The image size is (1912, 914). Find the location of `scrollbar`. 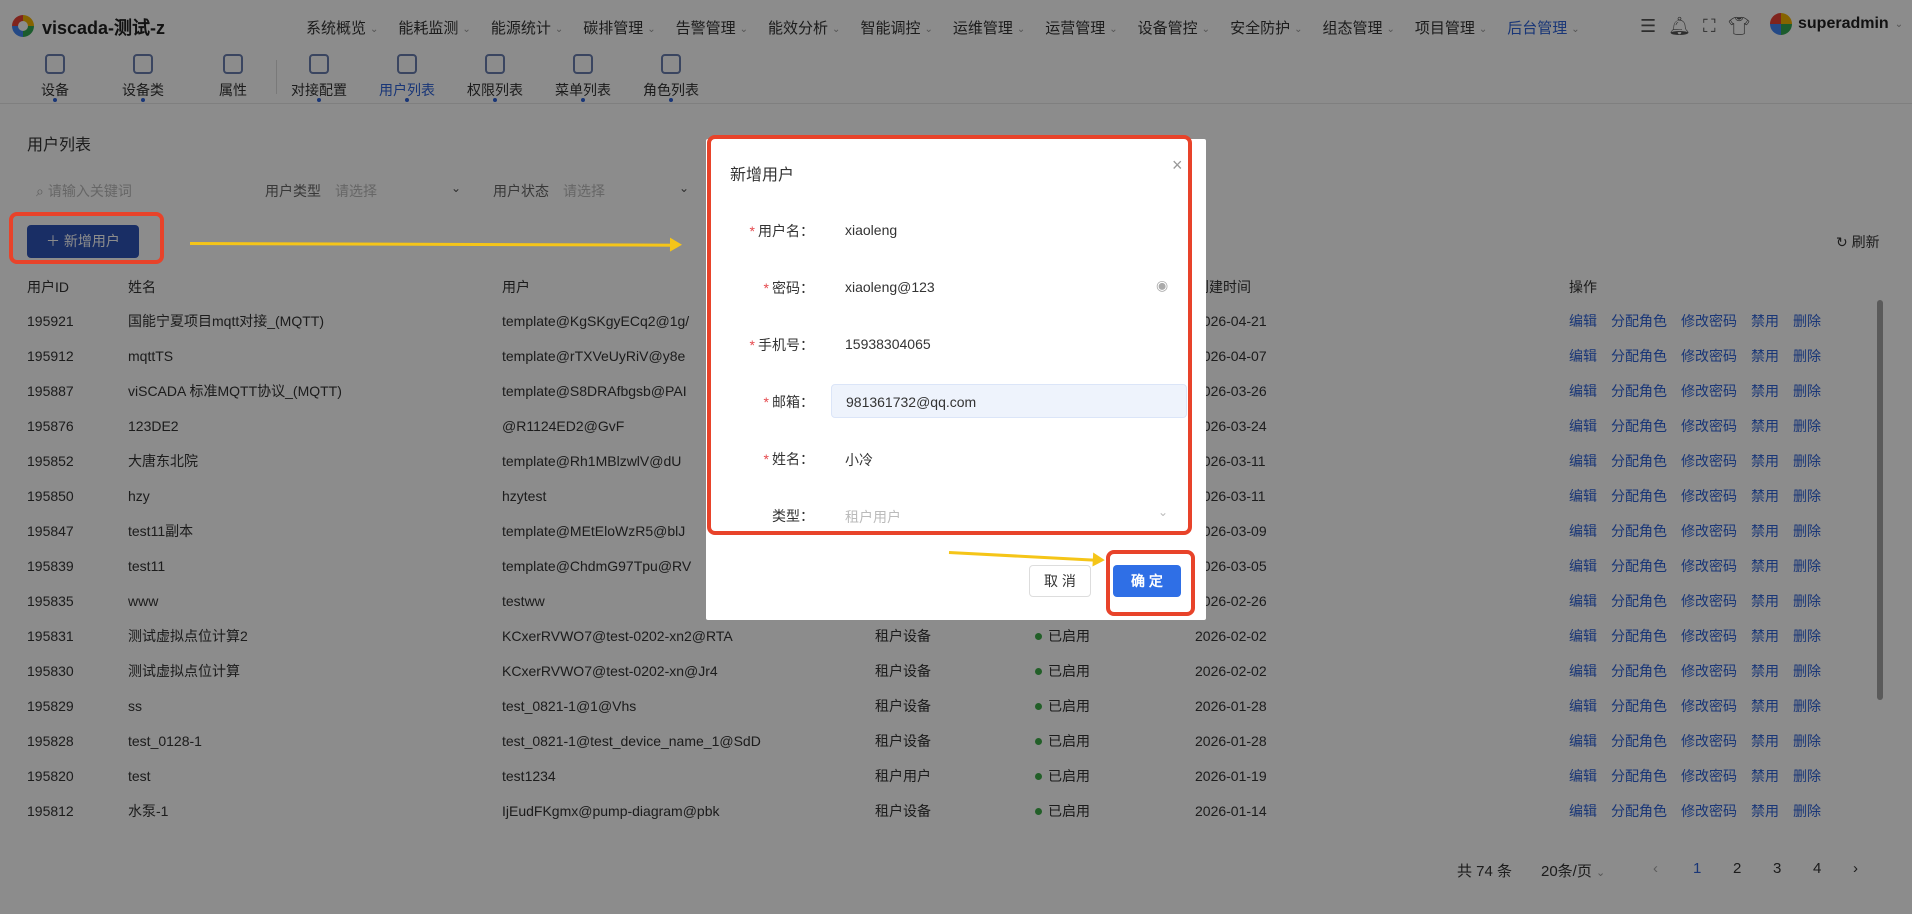

scrollbar is located at coordinates (1880, 500).